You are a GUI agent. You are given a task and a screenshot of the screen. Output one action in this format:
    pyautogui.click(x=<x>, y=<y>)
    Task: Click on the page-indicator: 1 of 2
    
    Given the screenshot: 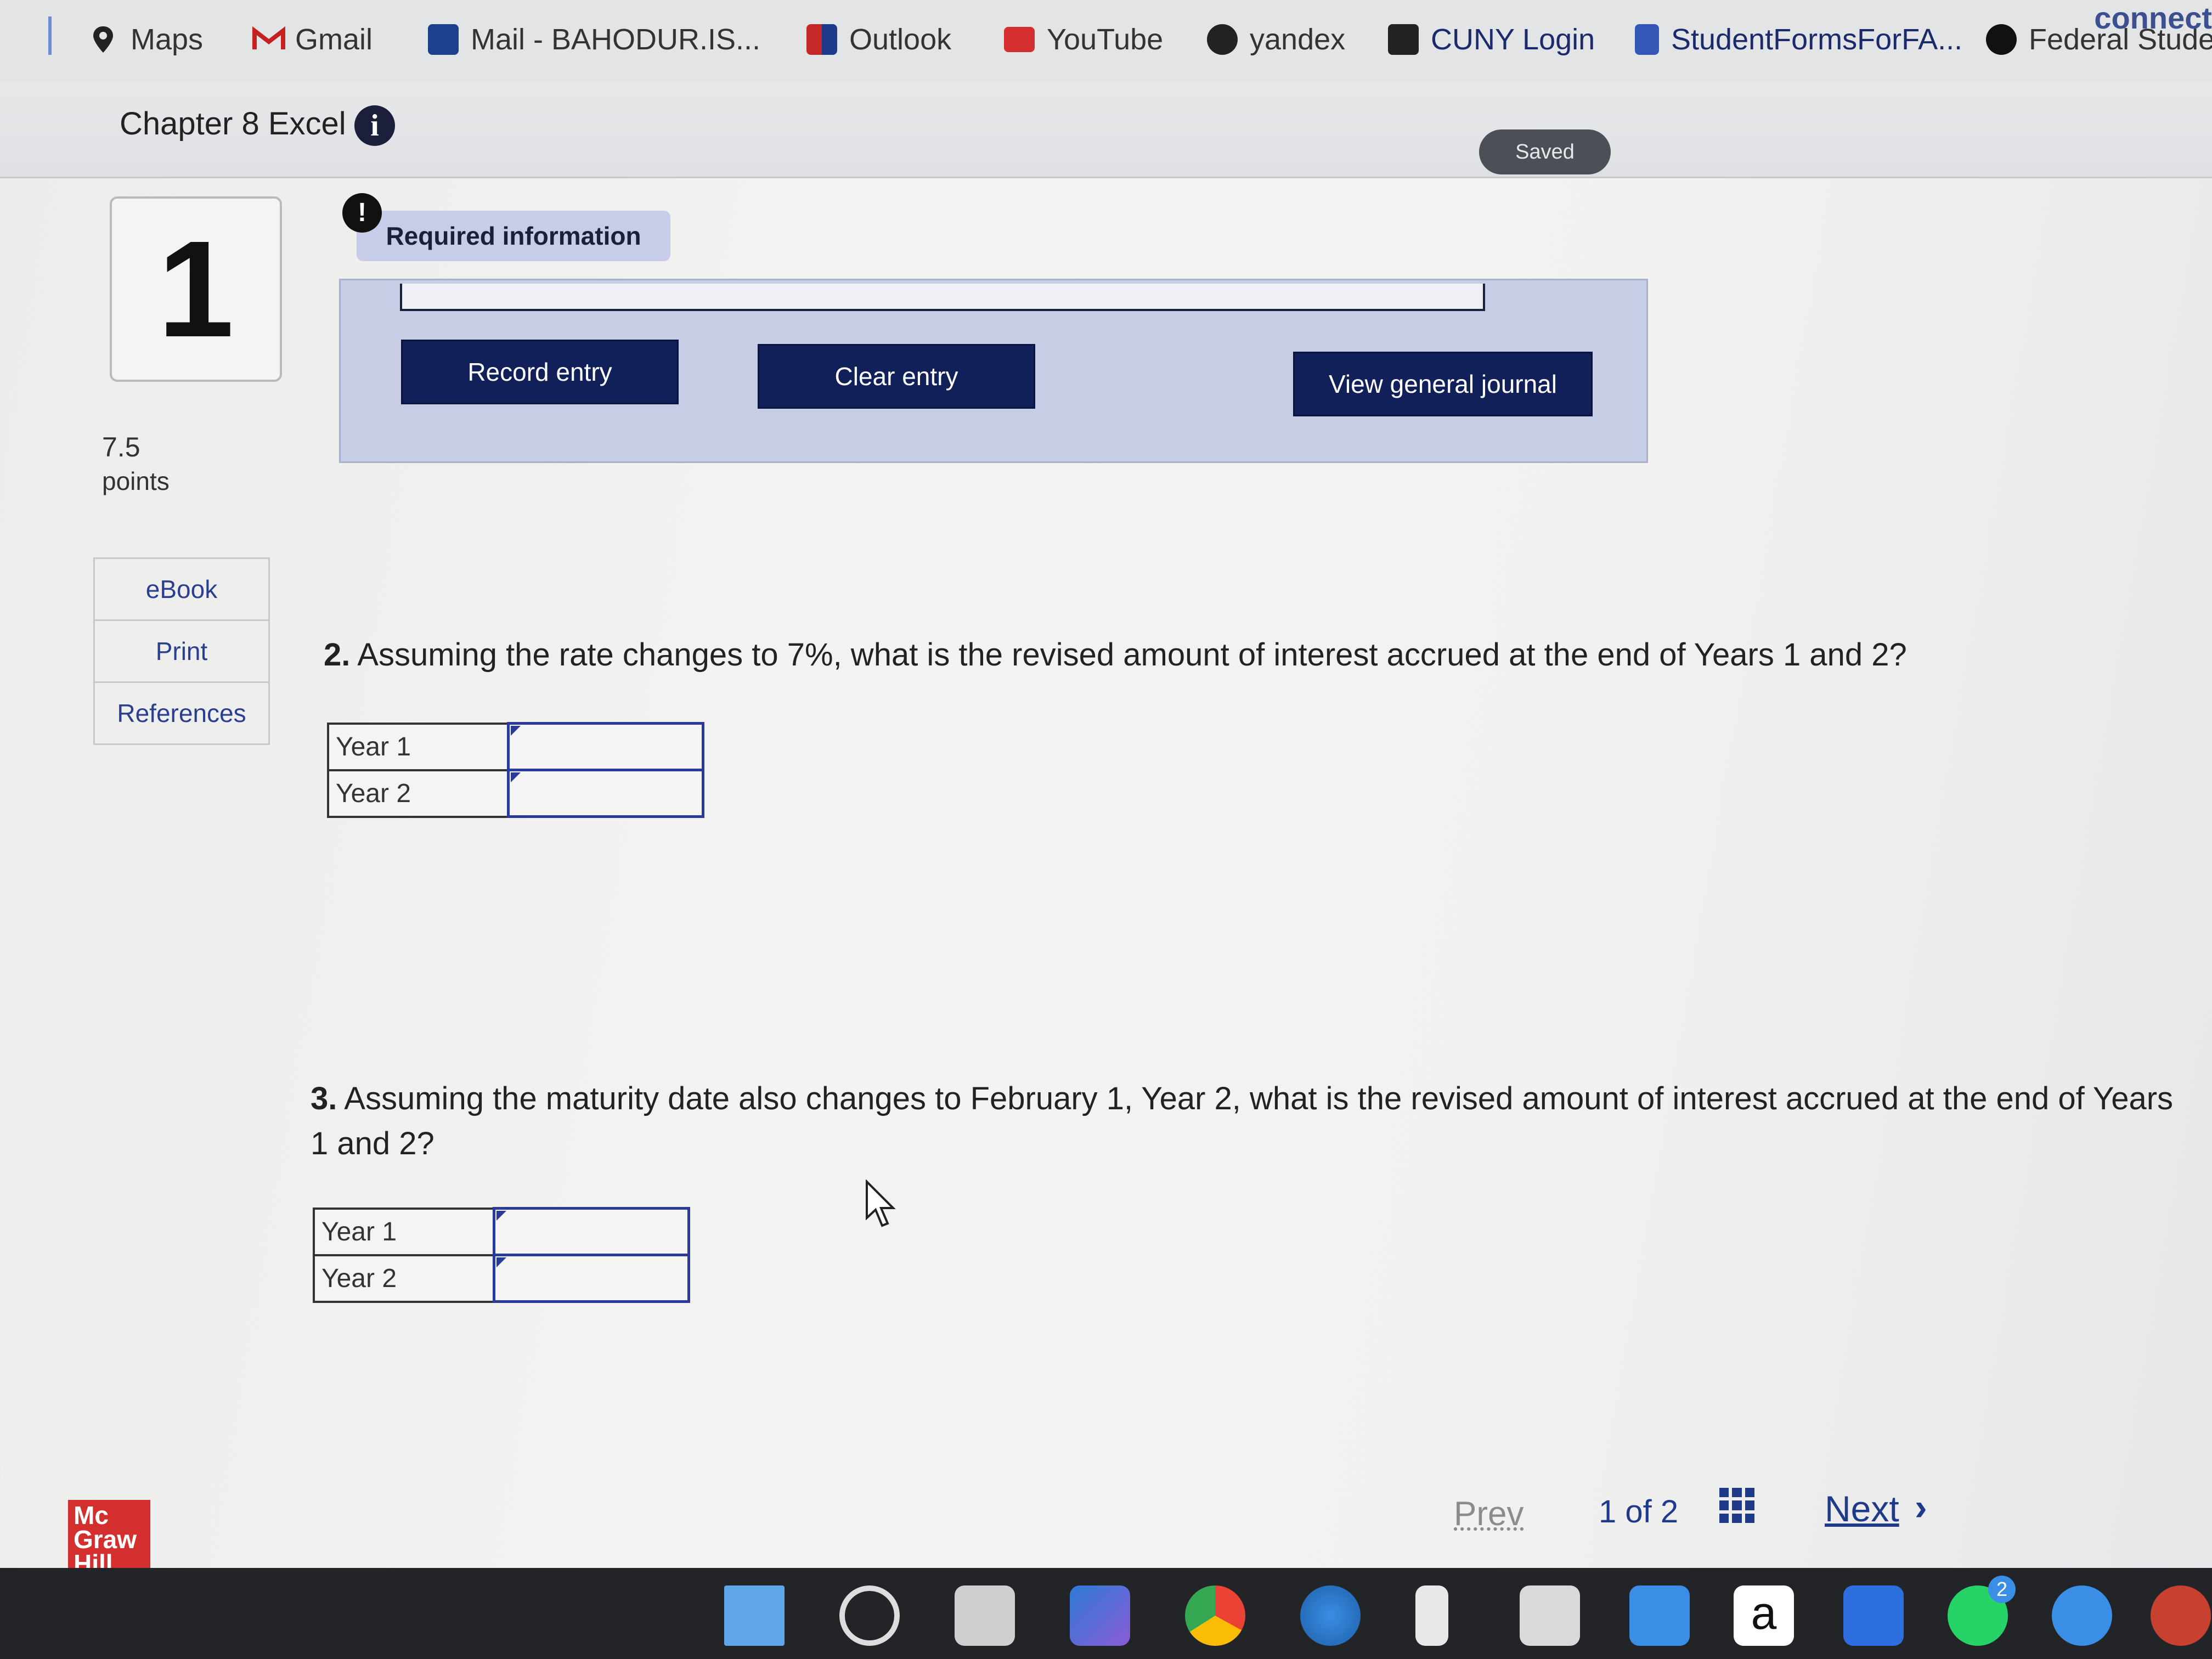 What is the action you would take?
    pyautogui.click(x=1639, y=1512)
    